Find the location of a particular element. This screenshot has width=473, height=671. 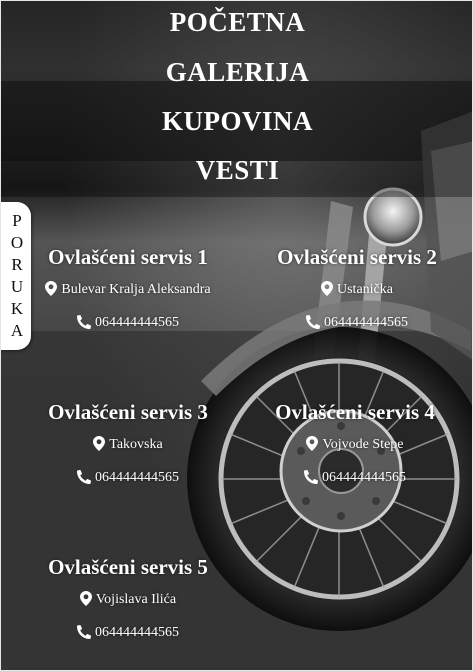

nav-item-kupovina: KUPOVINA is located at coordinates (236, 121).